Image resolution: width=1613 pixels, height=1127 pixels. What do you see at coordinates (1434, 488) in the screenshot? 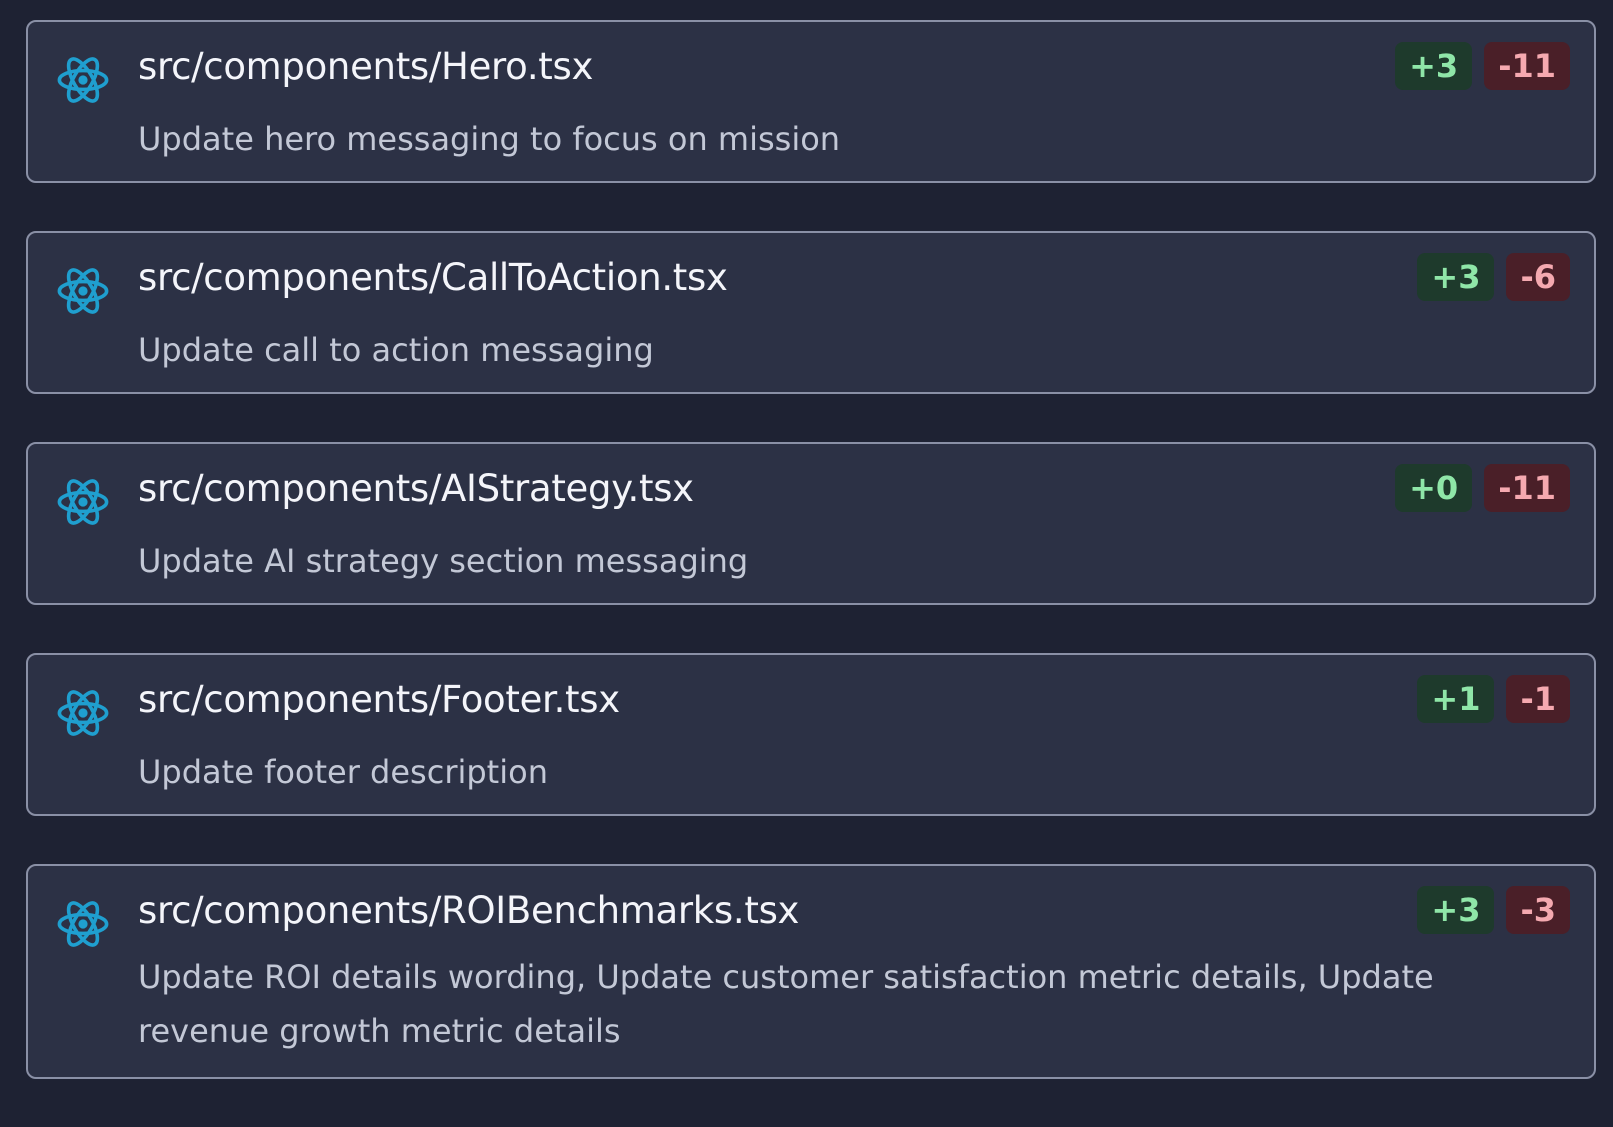
I see `additions-badge: +0` at bounding box center [1434, 488].